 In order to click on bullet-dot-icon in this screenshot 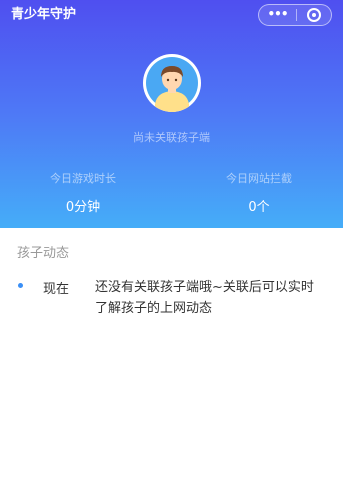, I will do `click(20, 285)`.